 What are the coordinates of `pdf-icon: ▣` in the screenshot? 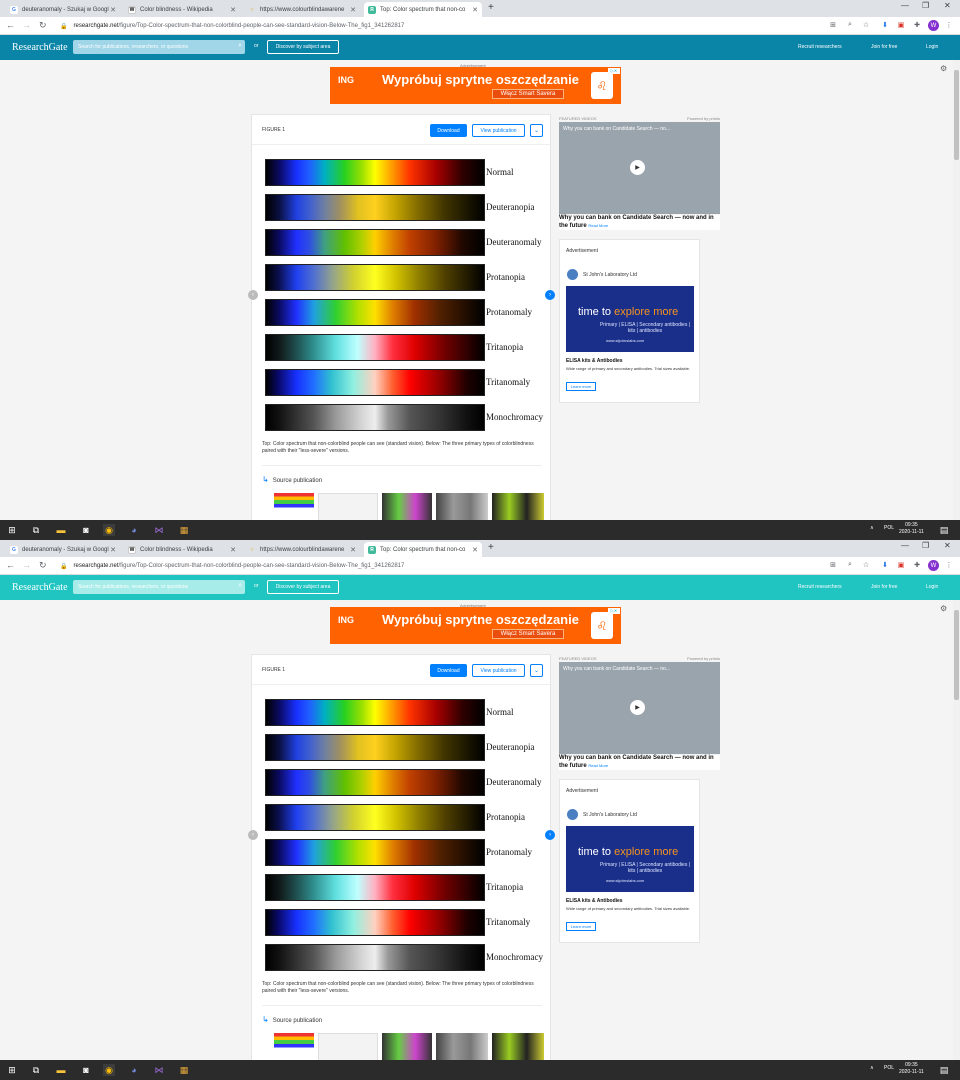 It's located at (901, 25).